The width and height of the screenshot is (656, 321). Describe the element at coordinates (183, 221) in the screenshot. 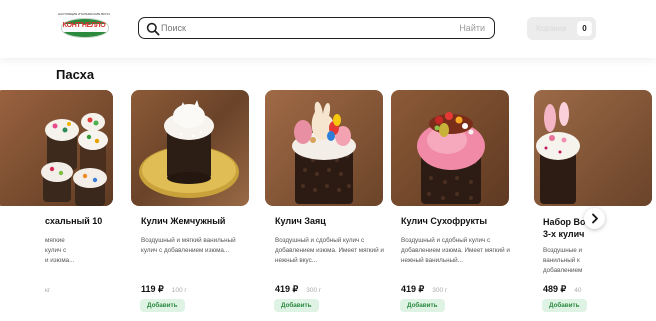

I see `product-name: Кулич Жемчужный` at that location.